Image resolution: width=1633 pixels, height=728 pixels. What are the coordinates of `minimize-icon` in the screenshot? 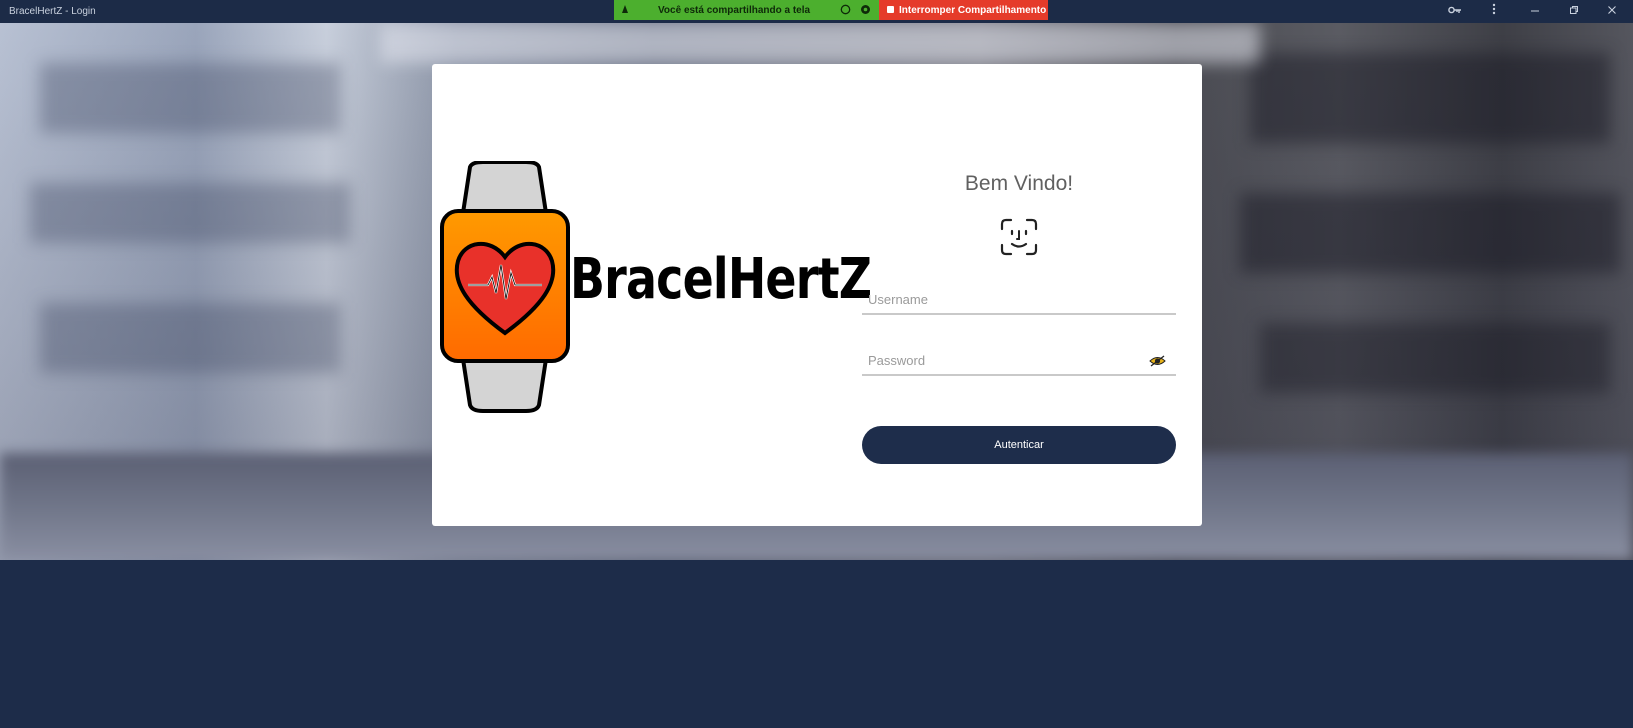 It's located at (1535, 11).